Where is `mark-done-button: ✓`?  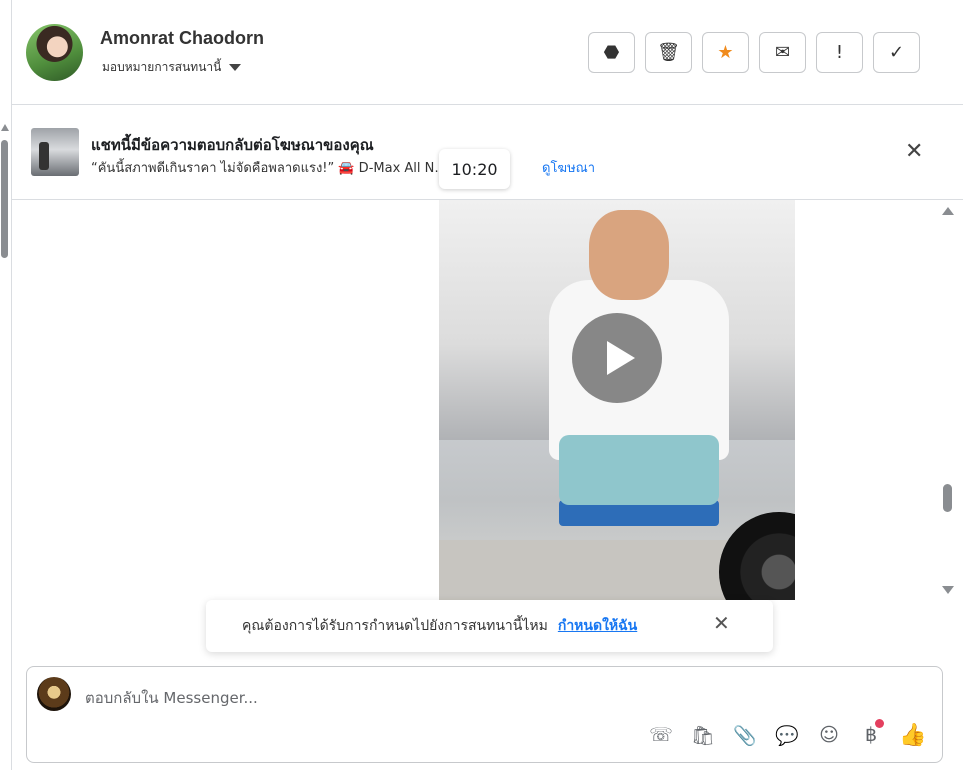
mark-done-button: ✓ is located at coordinates (896, 52).